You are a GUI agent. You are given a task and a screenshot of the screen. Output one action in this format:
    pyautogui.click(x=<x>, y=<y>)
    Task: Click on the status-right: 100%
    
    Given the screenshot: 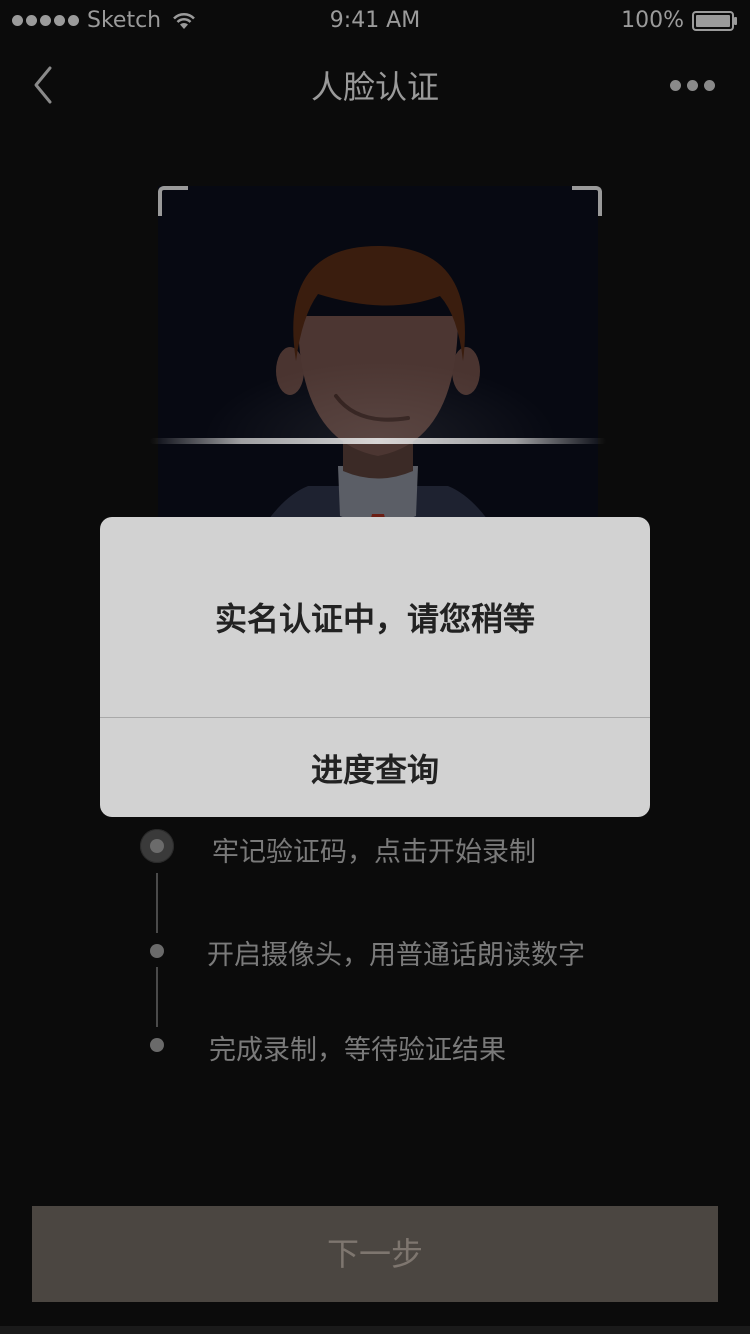 What is the action you would take?
    pyautogui.click(x=679, y=20)
    